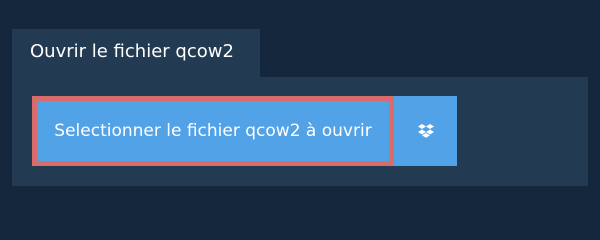 The height and width of the screenshot is (240, 600). Describe the element at coordinates (132, 51) in the screenshot. I see `tab-title: Ouvrir le fichier qcow2` at that location.